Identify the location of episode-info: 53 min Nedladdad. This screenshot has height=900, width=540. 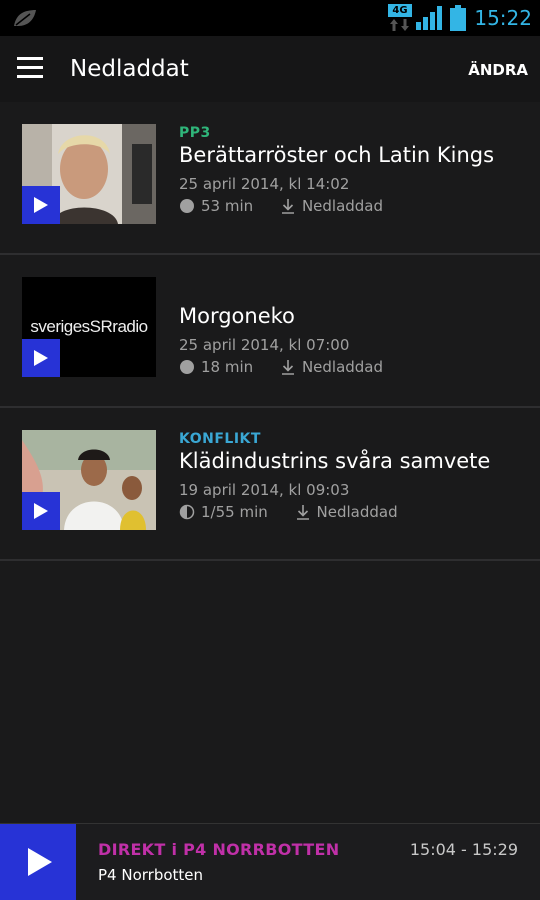
(336, 206).